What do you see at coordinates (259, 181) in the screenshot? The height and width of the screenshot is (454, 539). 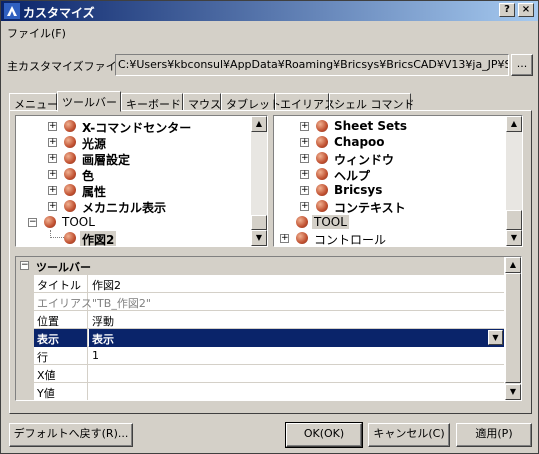 I see `left-tree-scrollbar: ▲ ▼` at bounding box center [259, 181].